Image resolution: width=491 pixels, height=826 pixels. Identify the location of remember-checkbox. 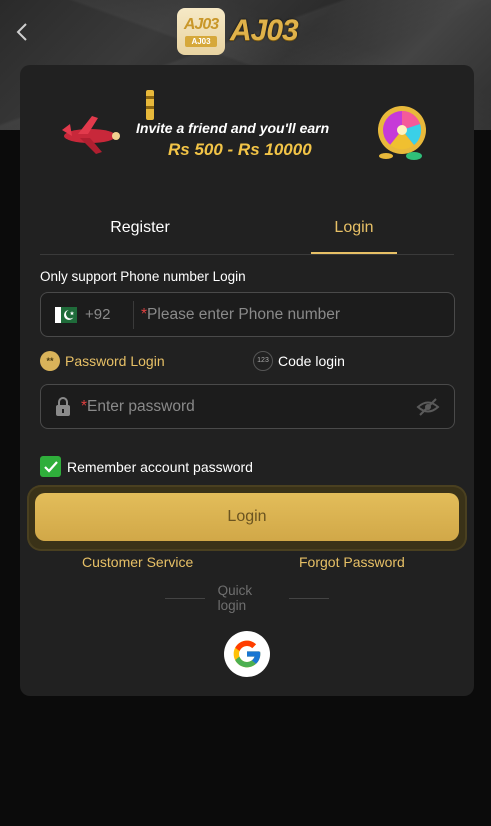
(50, 466).